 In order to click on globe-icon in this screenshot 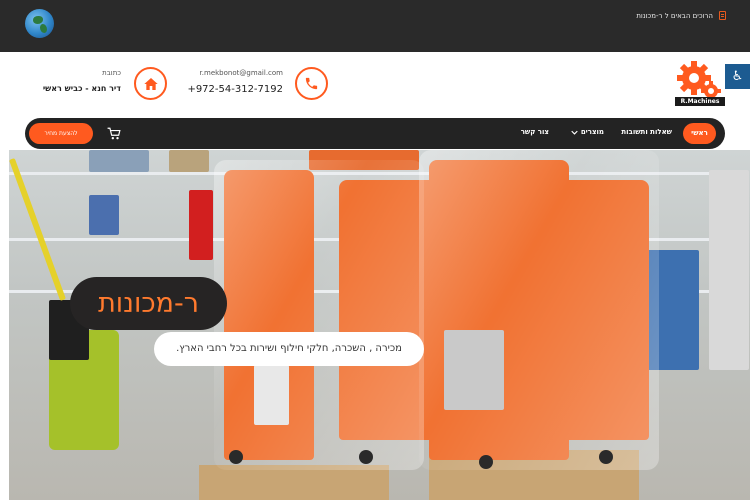, I will do `click(39, 23)`.